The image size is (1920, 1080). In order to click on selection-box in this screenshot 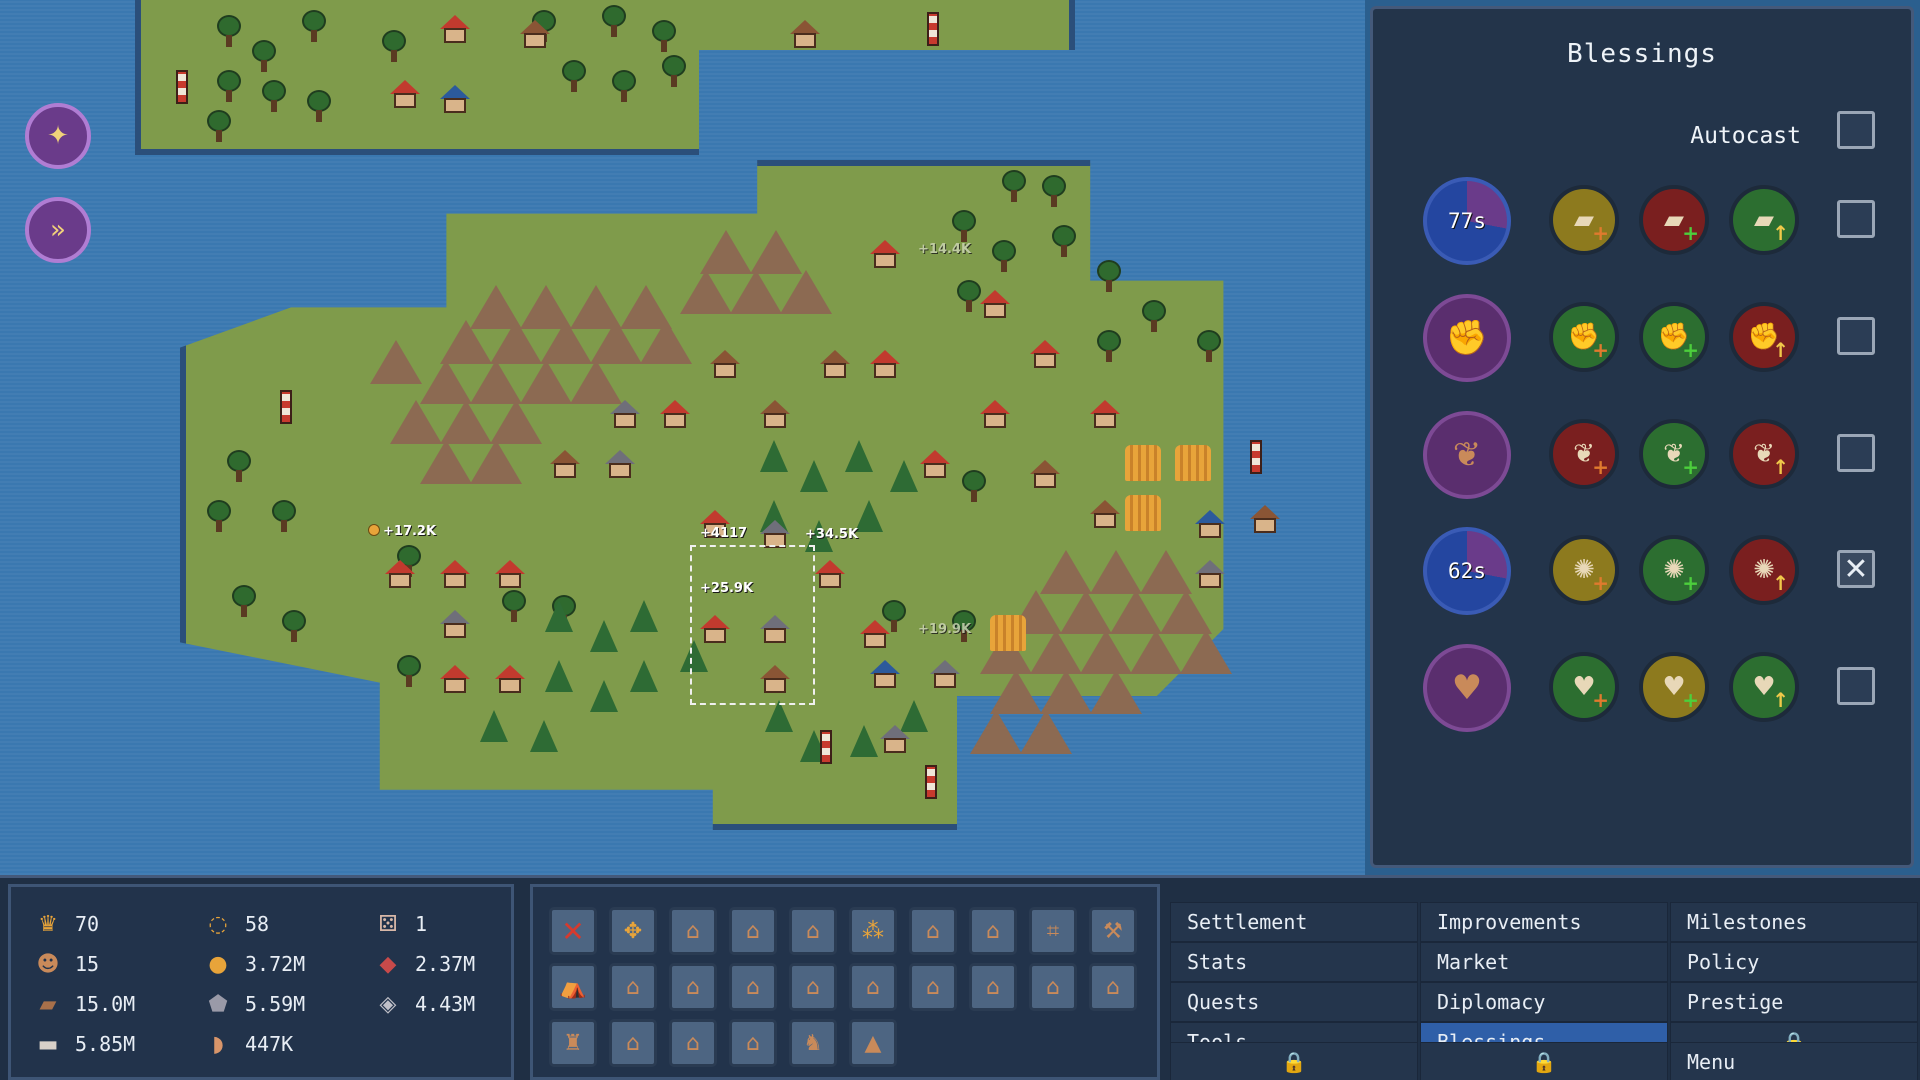, I will do `click(752, 625)`.